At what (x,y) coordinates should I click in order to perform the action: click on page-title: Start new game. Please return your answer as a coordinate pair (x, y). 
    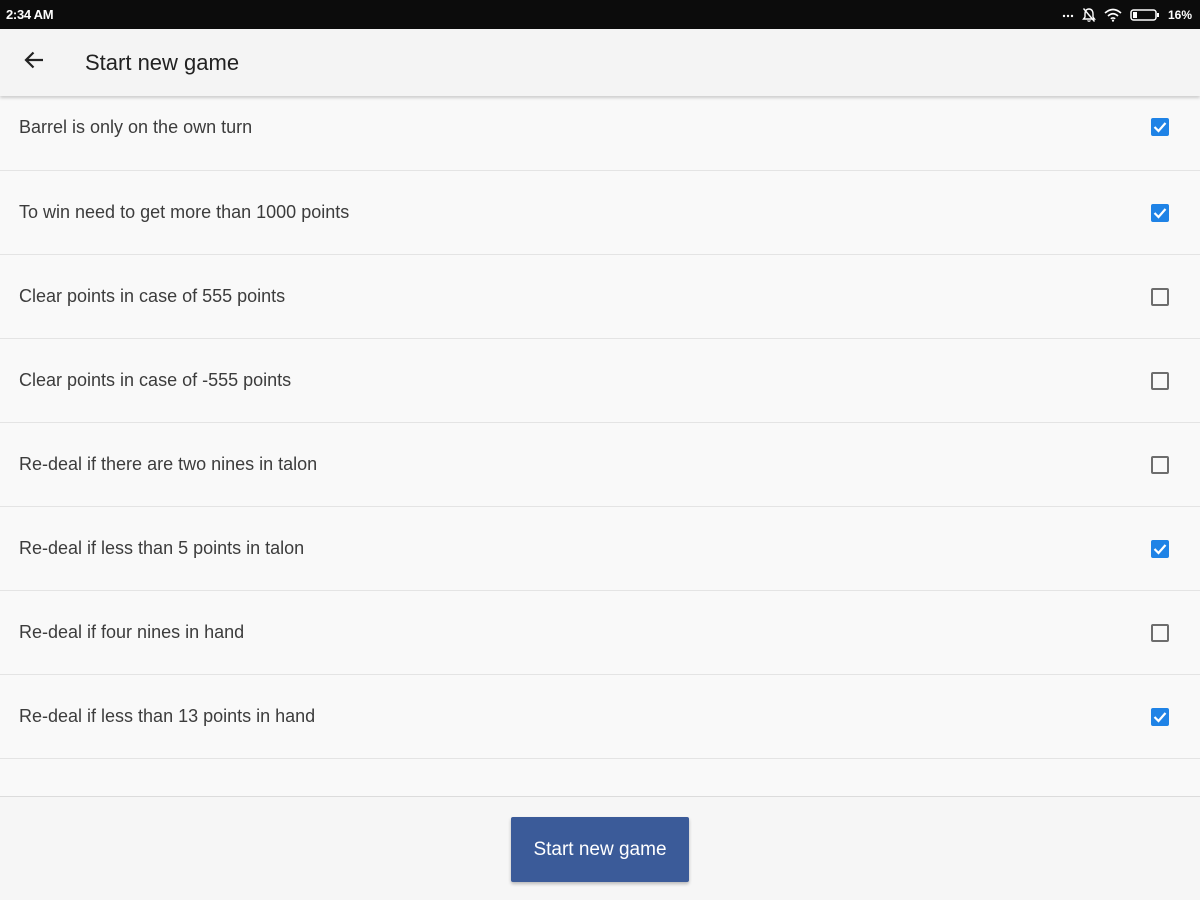
    Looking at the image, I should click on (162, 62).